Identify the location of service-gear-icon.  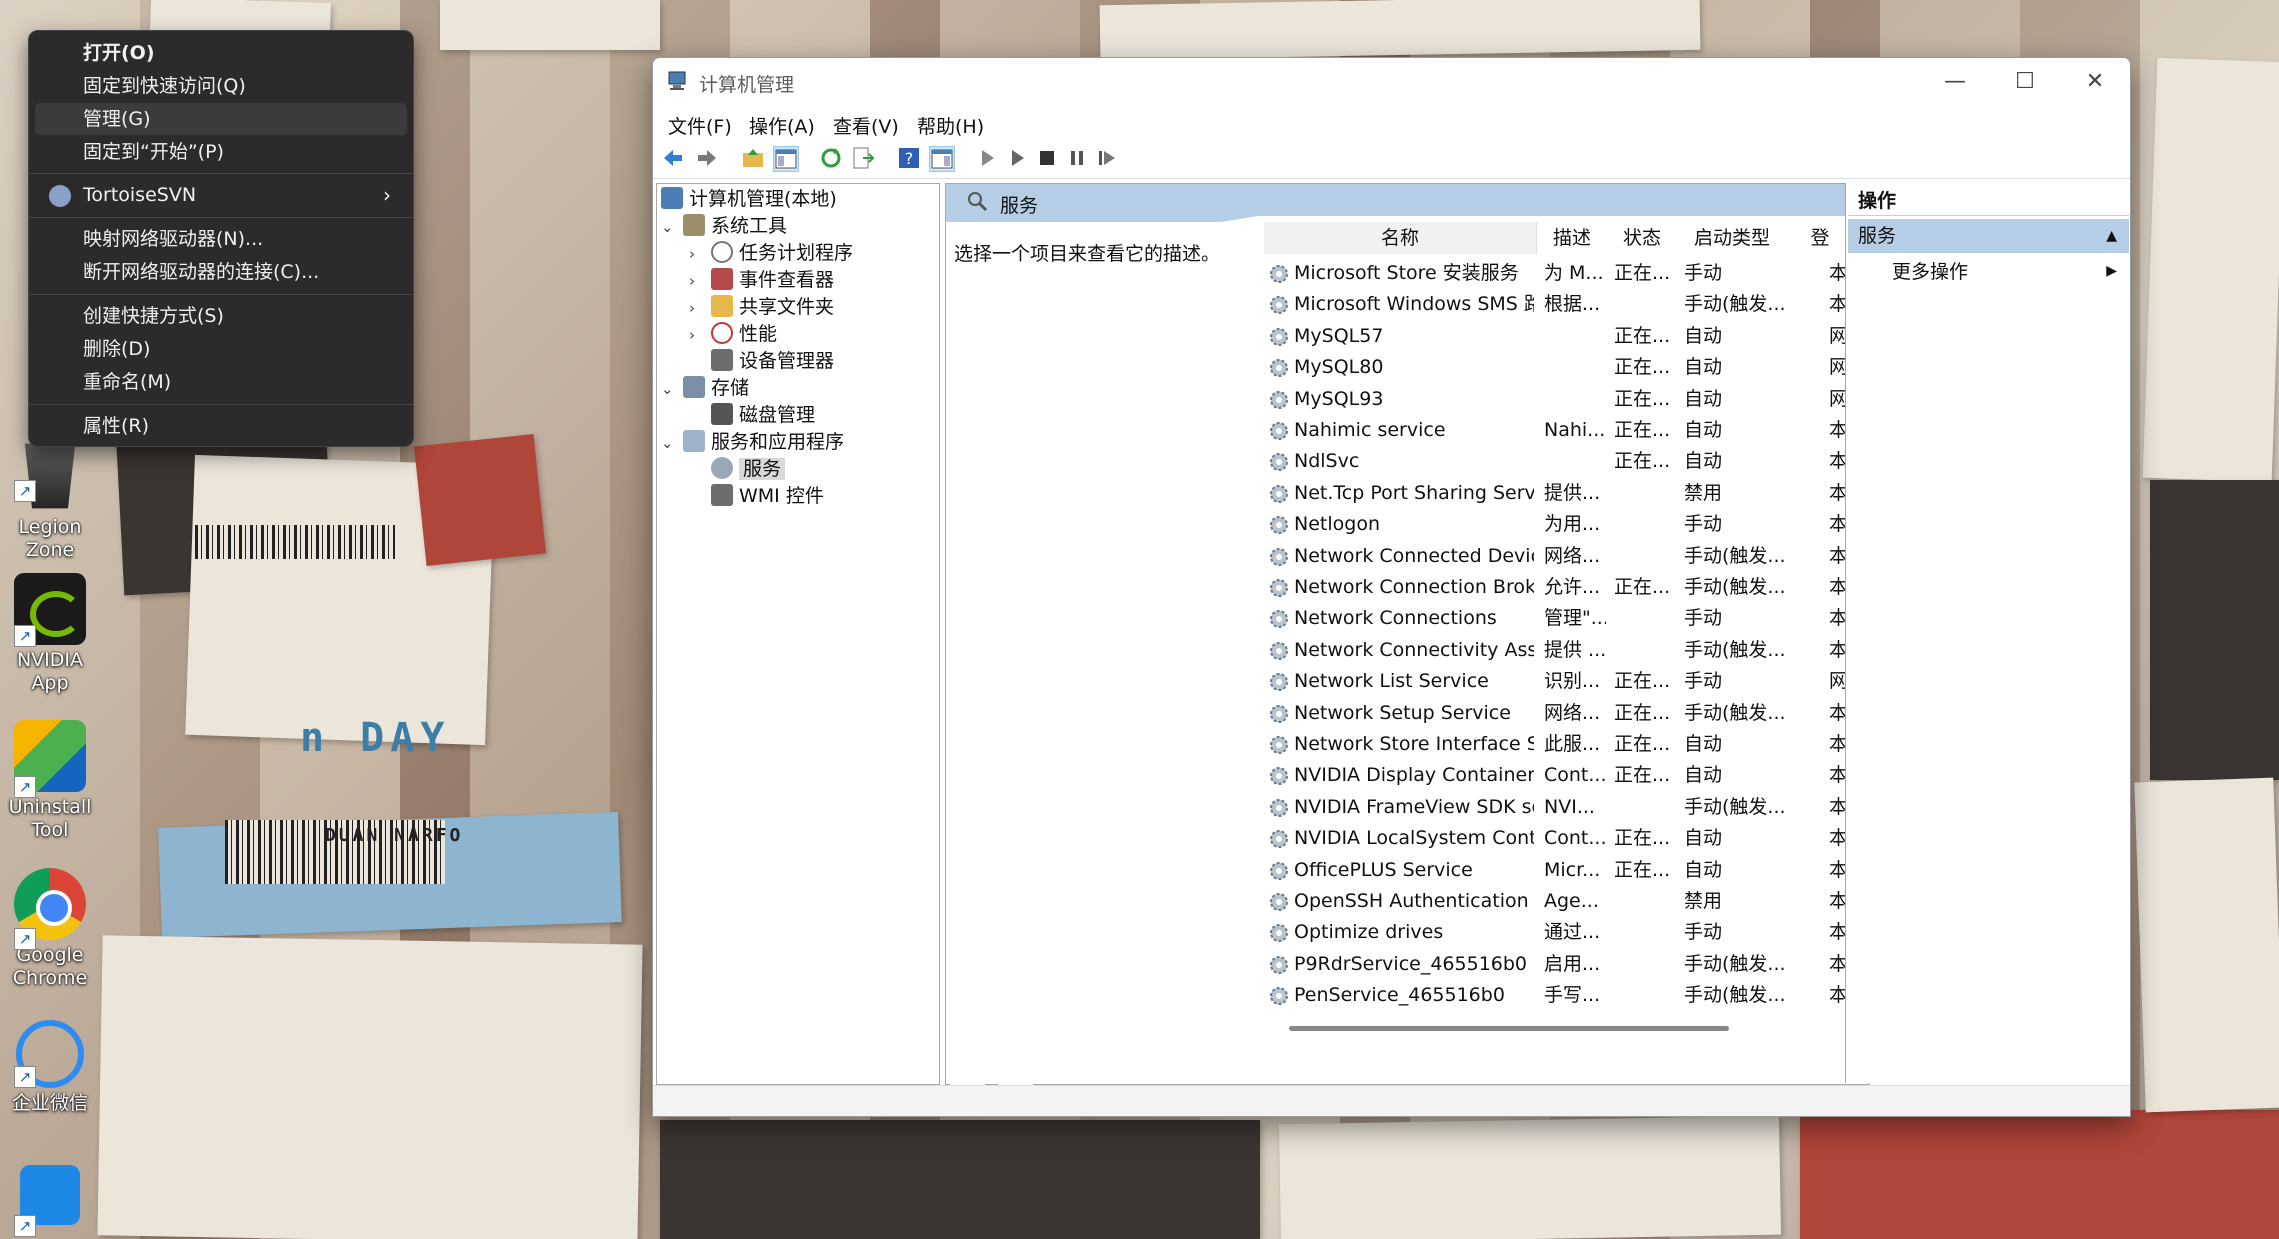
(1279, 650).